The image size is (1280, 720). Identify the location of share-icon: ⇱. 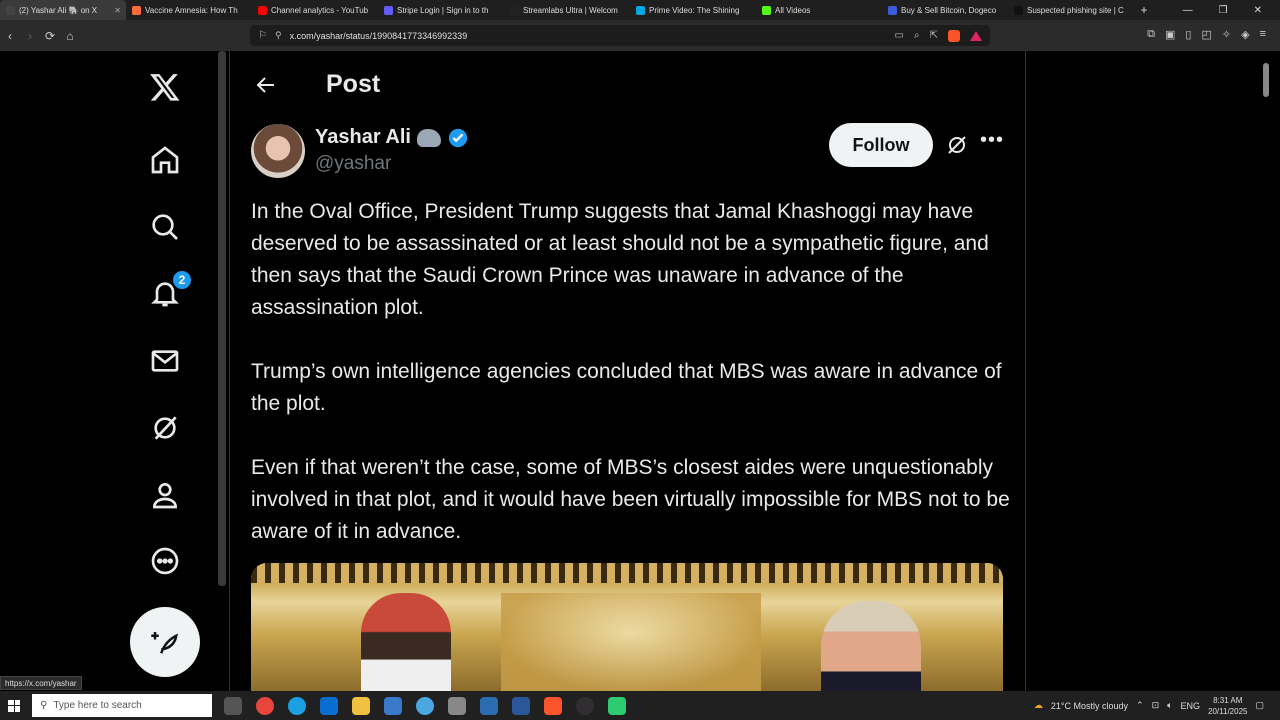
(934, 35).